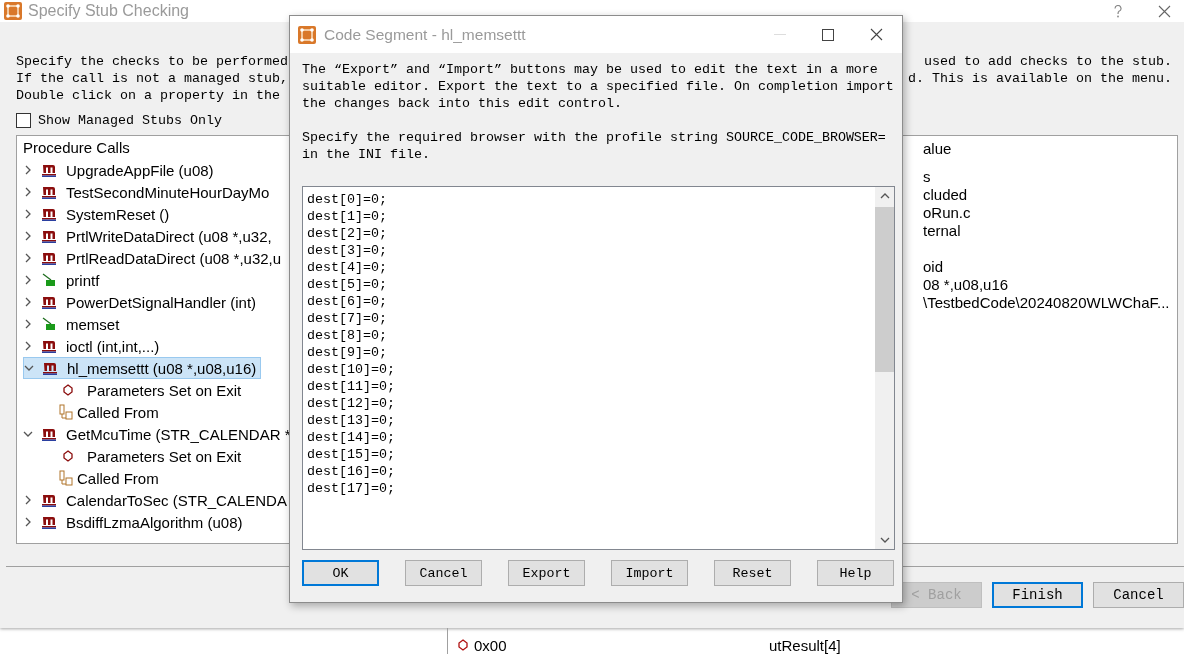  What do you see at coordinates (933, 266) in the screenshot?
I see `property-value: oid` at bounding box center [933, 266].